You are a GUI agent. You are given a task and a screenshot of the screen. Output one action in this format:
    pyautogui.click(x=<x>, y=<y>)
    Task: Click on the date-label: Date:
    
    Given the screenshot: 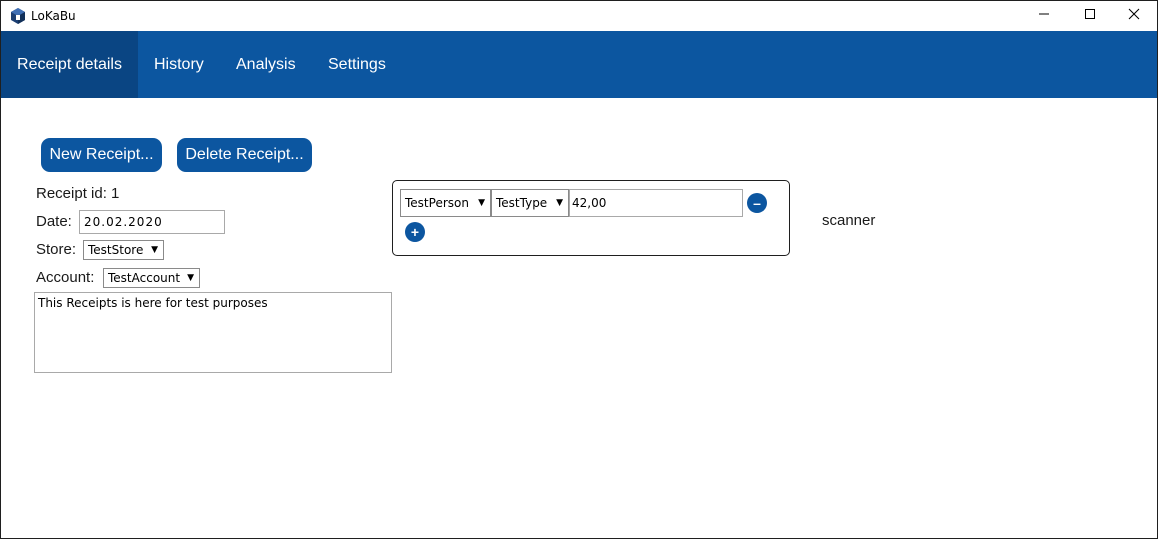 What is the action you would take?
    pyautogui.click(x=54, y=221)
    